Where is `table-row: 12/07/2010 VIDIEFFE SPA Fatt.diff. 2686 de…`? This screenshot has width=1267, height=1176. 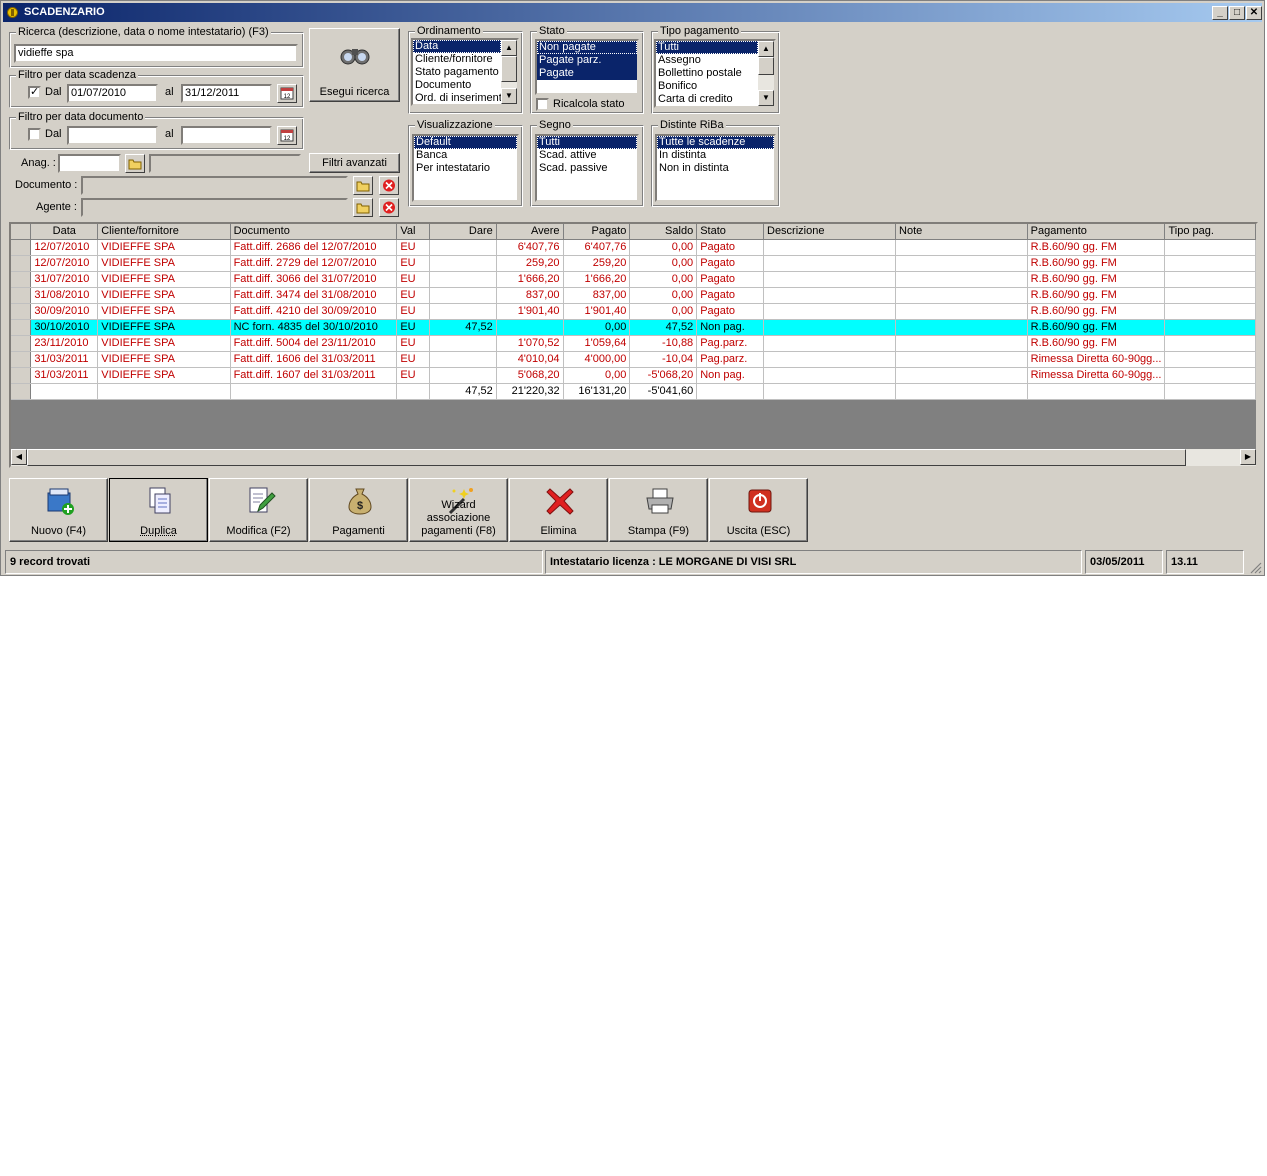 table-row: 12/07/2010 VIDIEFFE SPA Fatt.diff. 2686 de… is located at coordinates (633, 247).